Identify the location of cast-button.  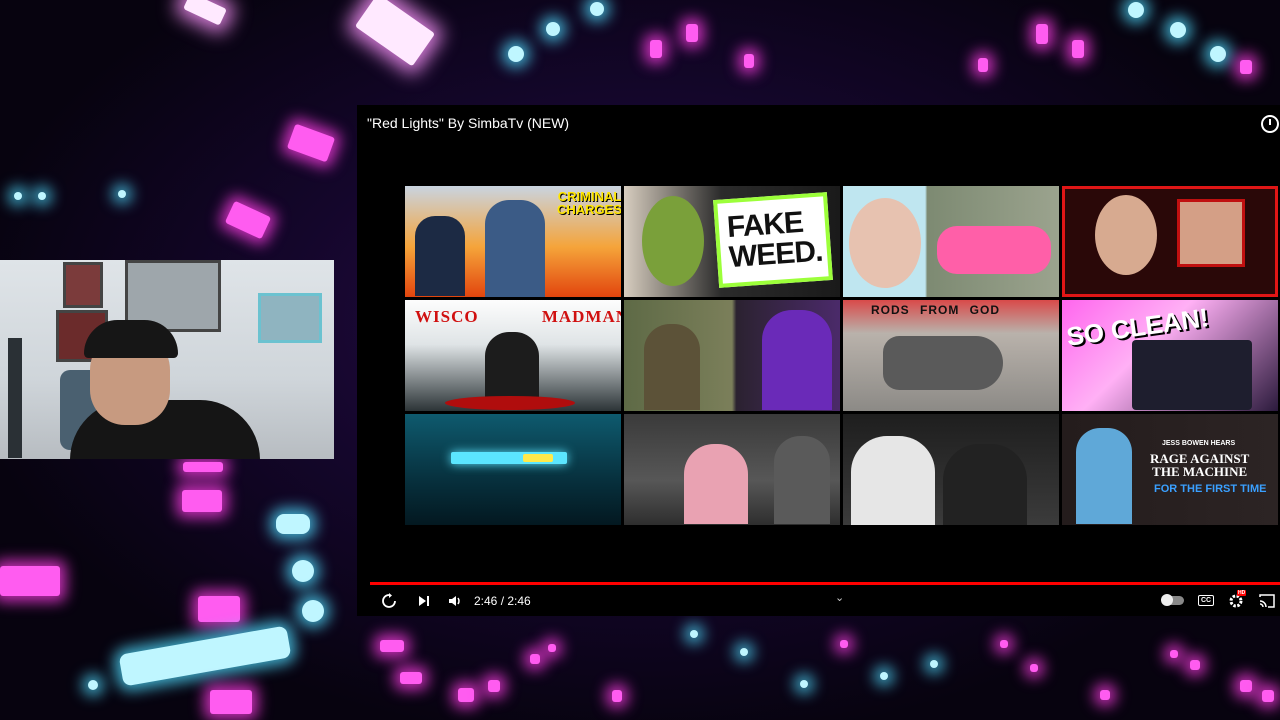
(1267, 601).